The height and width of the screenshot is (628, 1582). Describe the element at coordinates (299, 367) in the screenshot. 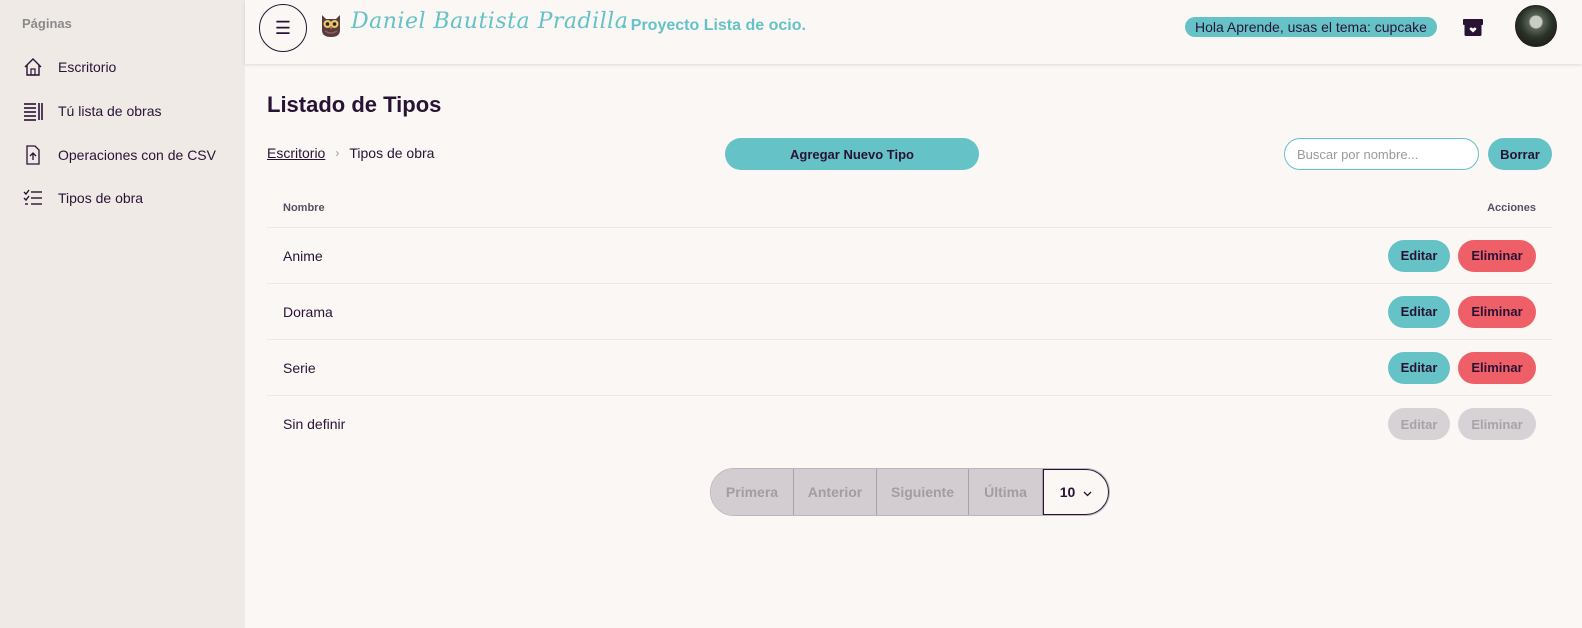

I see `row-name: Serie` at that location.